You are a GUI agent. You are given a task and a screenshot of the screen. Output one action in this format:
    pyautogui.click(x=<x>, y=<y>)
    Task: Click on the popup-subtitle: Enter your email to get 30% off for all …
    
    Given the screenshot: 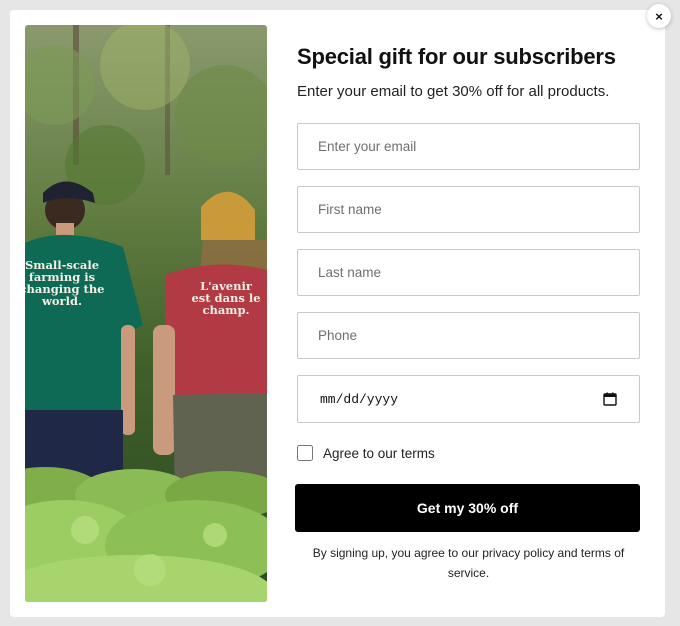 What is the action you would take?
    pyautogui.click(x=453, y=91)
    